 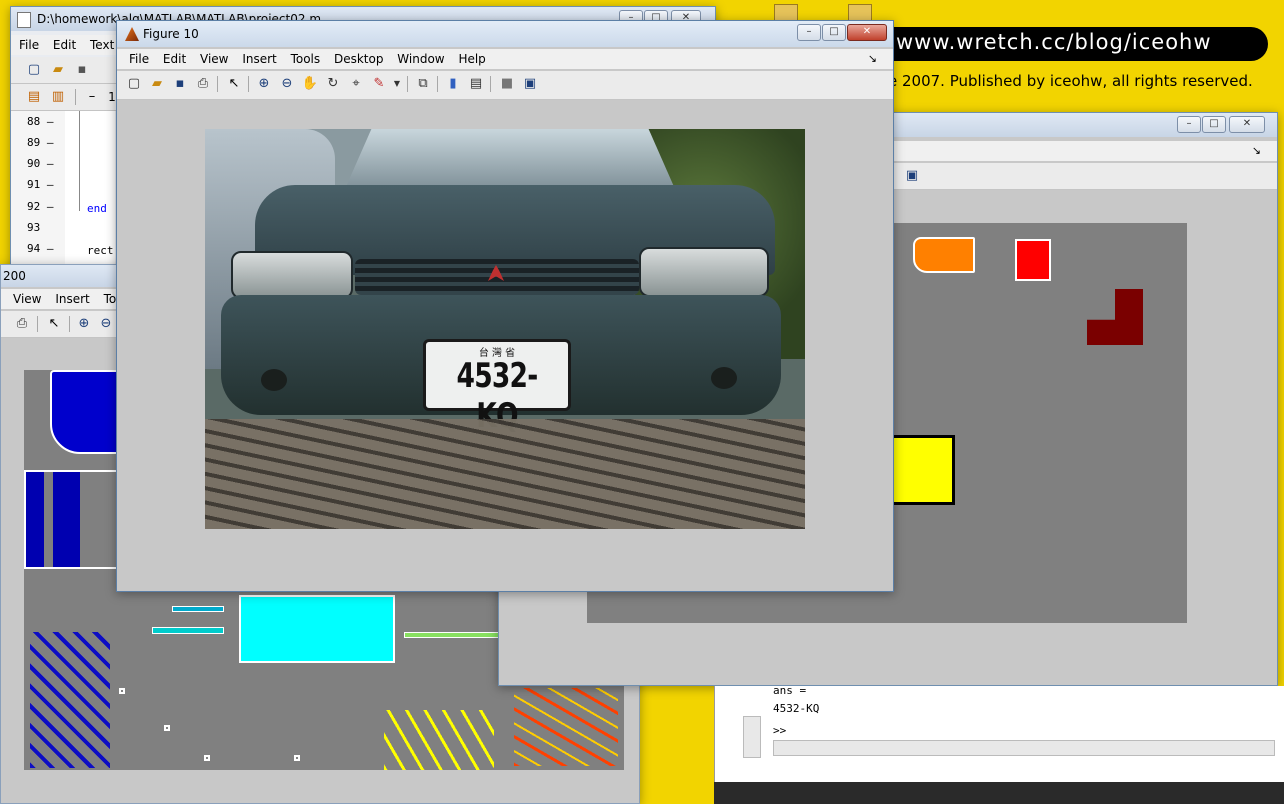 What do you see at coordinates (423, 84) in the screenshot?
I see `link-plot-icon: ⧉` at bounding box center [423, 84].